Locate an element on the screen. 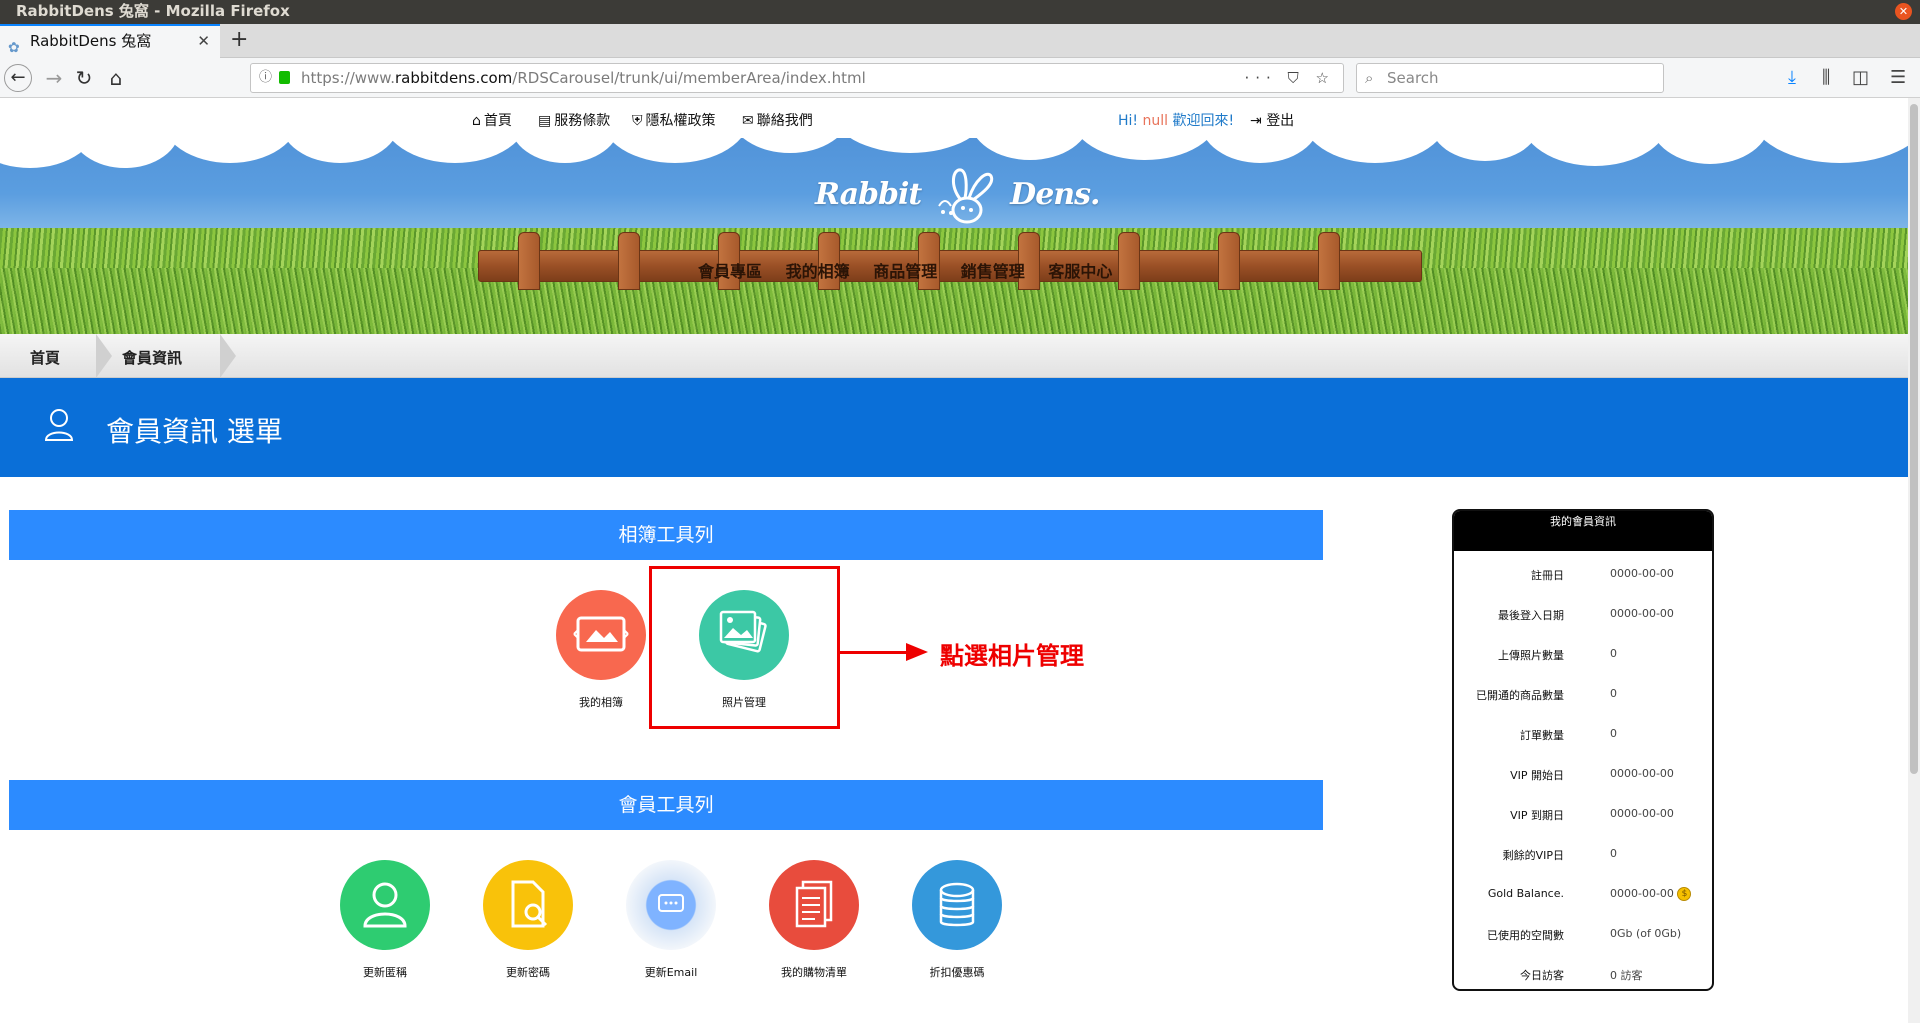 This screenshot has height=1023, width=1920. breadcrumb-home: 首頁 is located at coordinates (45, 357).